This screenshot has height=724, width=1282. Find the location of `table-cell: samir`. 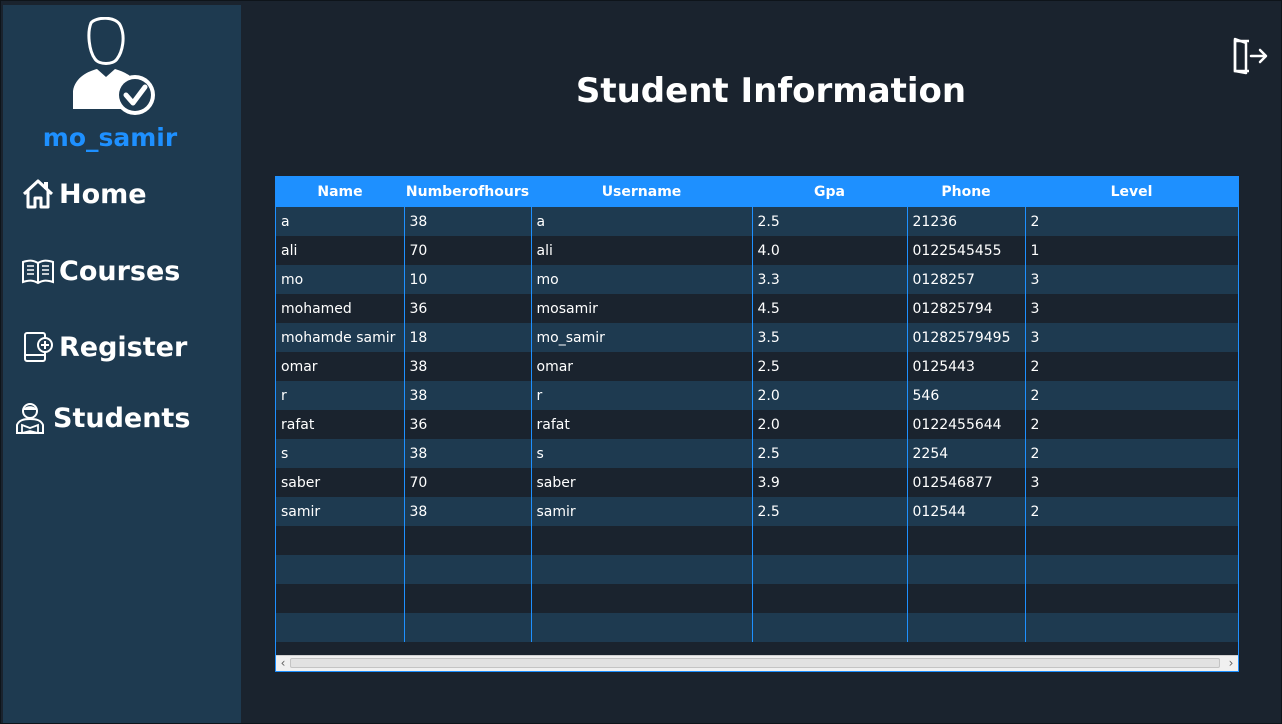

table-cell: samir is located at coordinates (340, 511).